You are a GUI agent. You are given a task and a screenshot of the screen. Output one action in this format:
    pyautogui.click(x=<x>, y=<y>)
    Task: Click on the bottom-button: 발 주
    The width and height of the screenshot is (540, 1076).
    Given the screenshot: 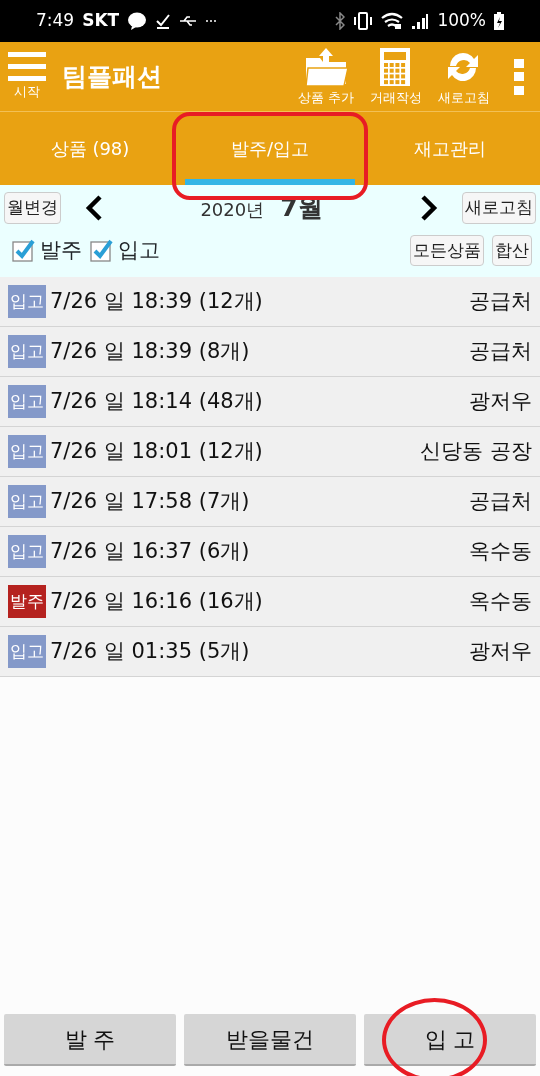 What is the action you would take?
    pyautogui.click(x=90, y=1040)
    